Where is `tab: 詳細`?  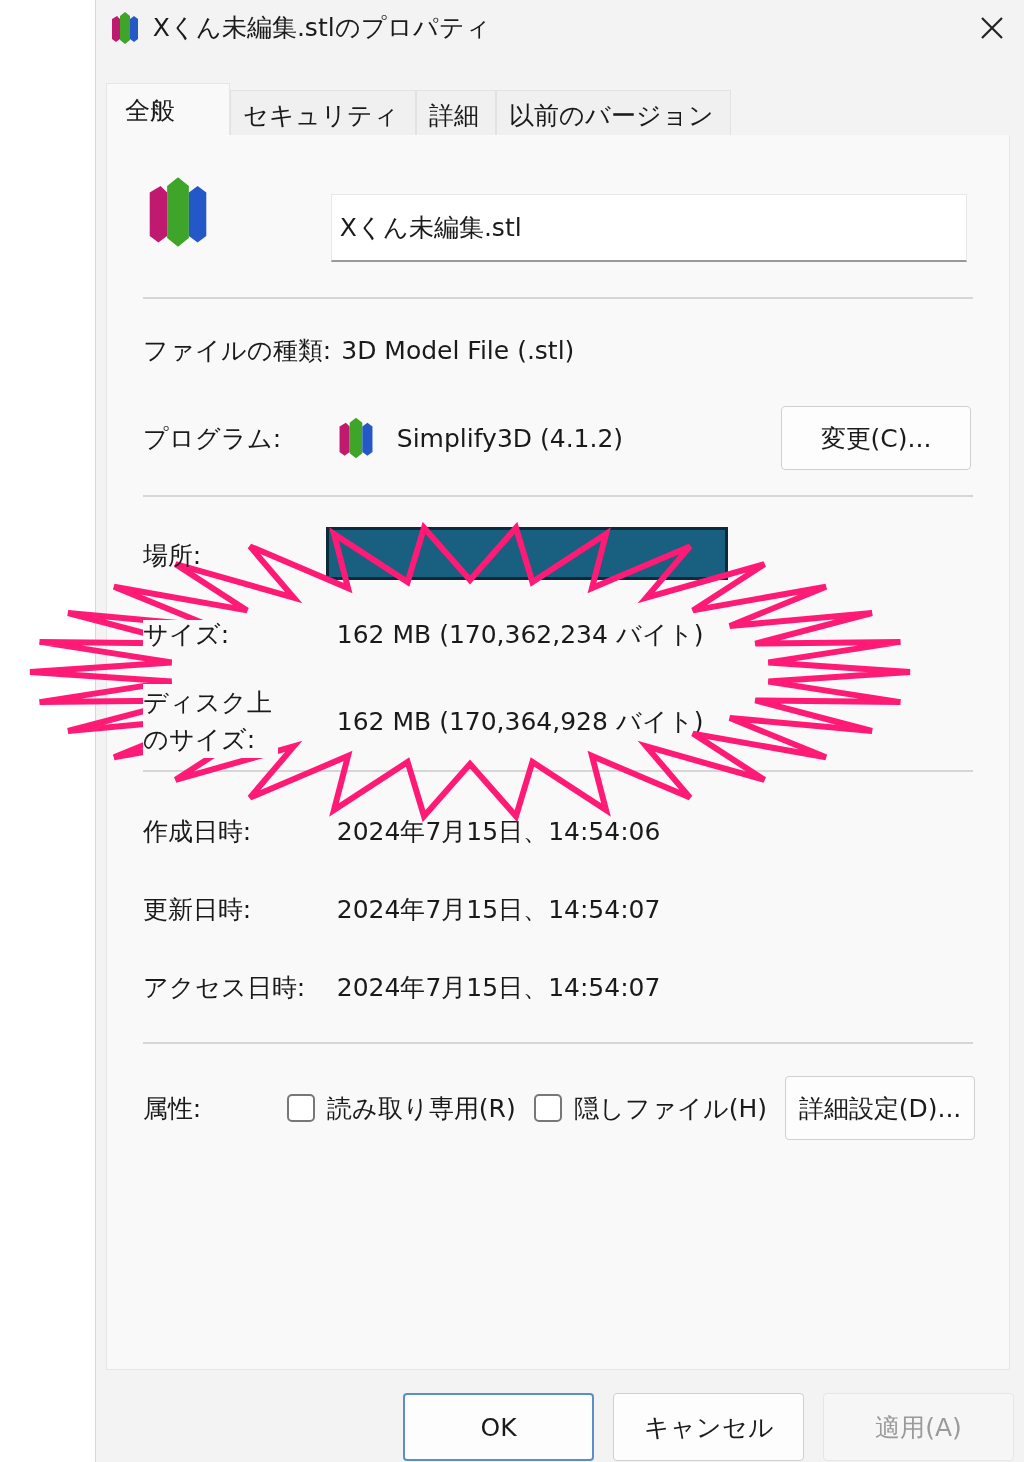
tab: 詳細 is located at coordinates (455, 112).